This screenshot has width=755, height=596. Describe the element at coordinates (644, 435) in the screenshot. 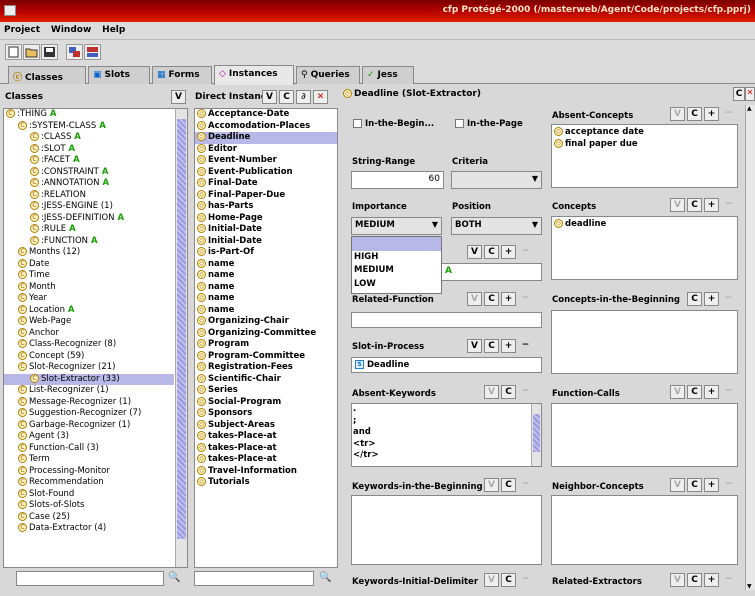

I see `function-calls-list` at that location.